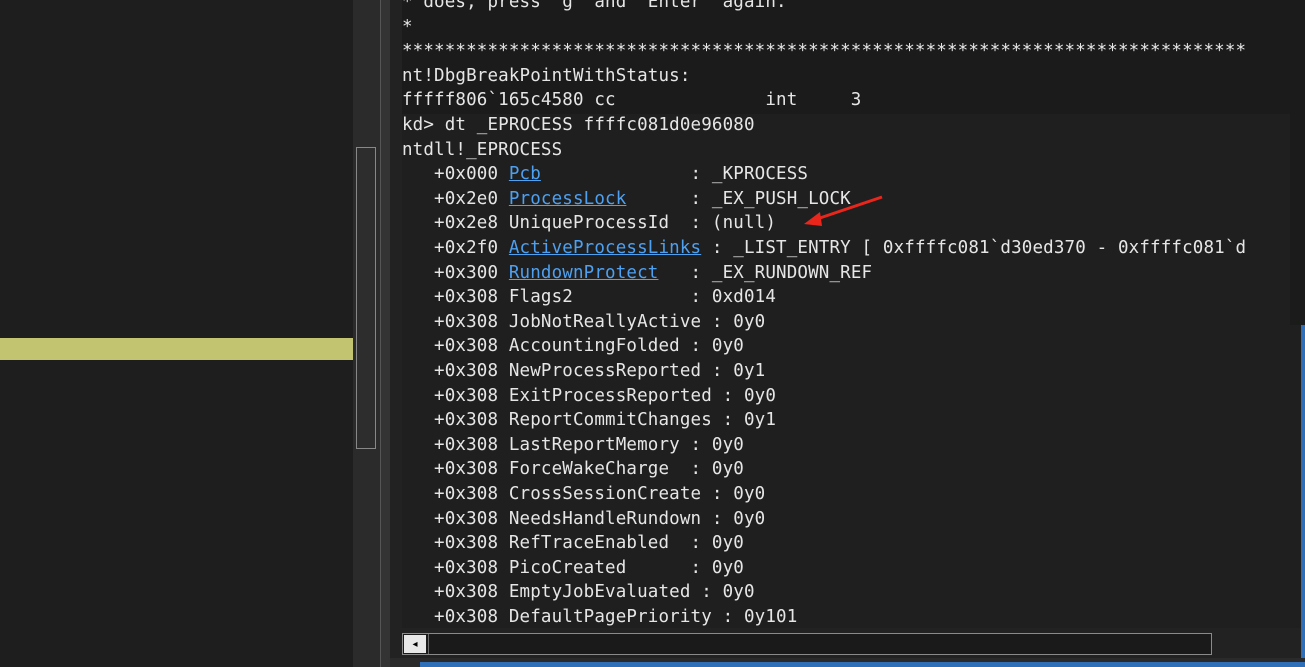  I want to click on chevron-left-icon: ◂, so click(415, 644).